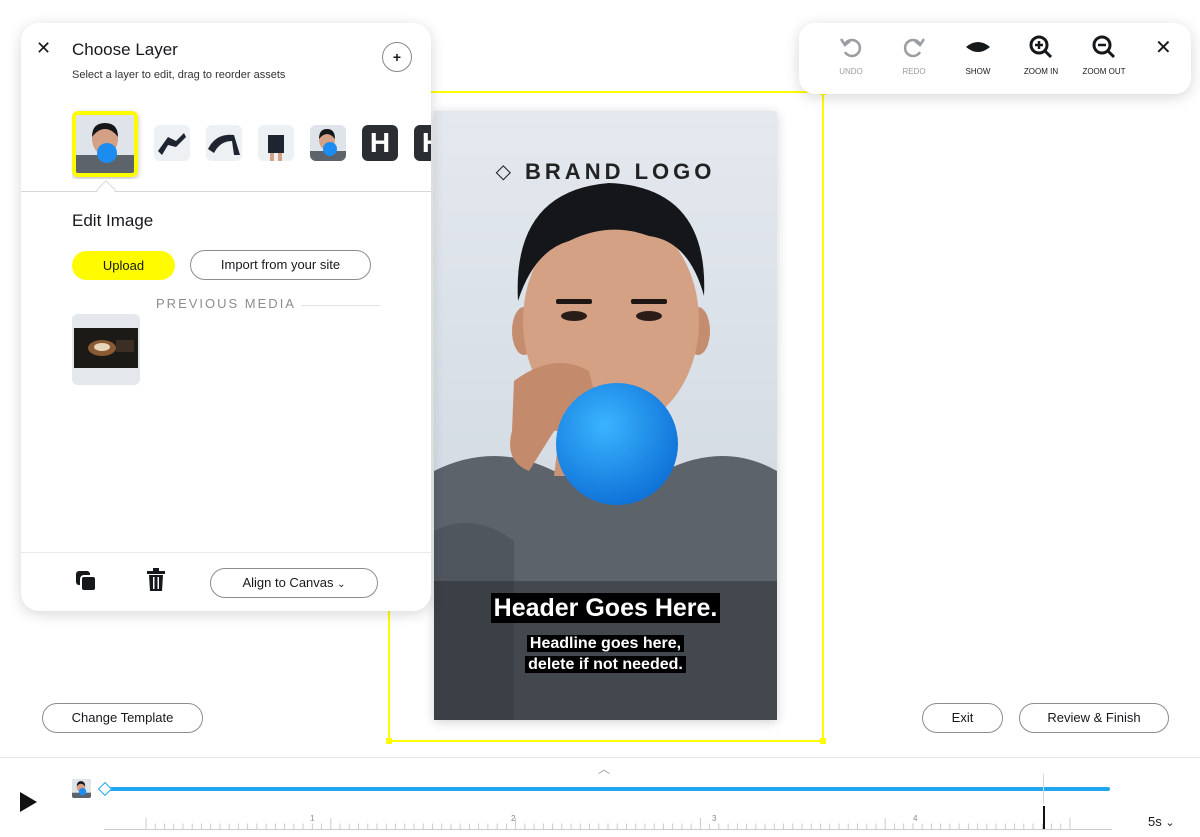 Image resolution: width=1200 pixels, height=837 pixels. I want to click on layer-thumb-photo, so click(105, 144).